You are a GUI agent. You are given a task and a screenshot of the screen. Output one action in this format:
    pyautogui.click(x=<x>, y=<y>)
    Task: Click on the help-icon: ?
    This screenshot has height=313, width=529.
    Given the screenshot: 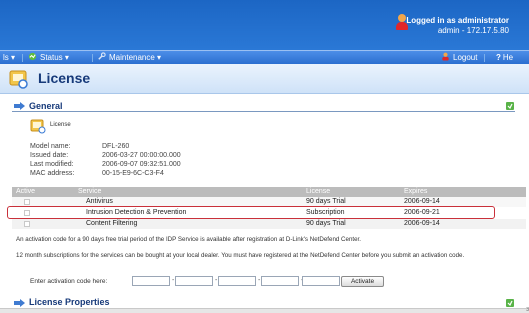 What is the action you would take?
    pyautogui.click(x=498, y=57)
    